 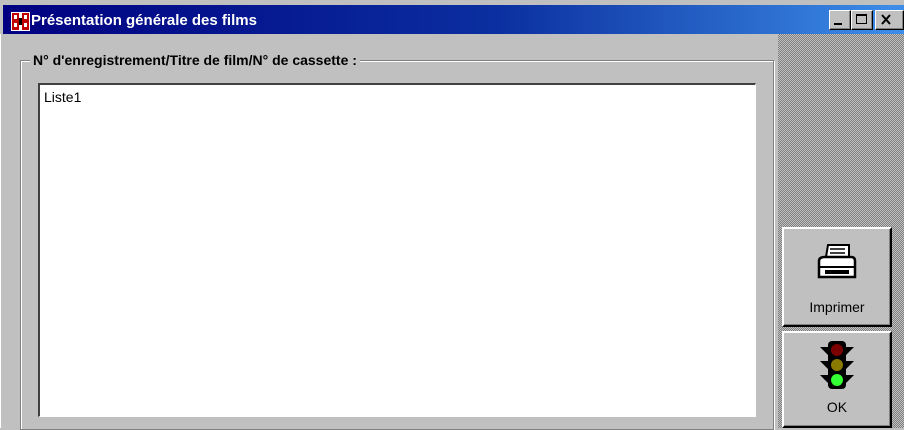 What do you see at coordinates (837, 261) in the screenshot?
I see `printer-icon` at bounding box center [837, 261].